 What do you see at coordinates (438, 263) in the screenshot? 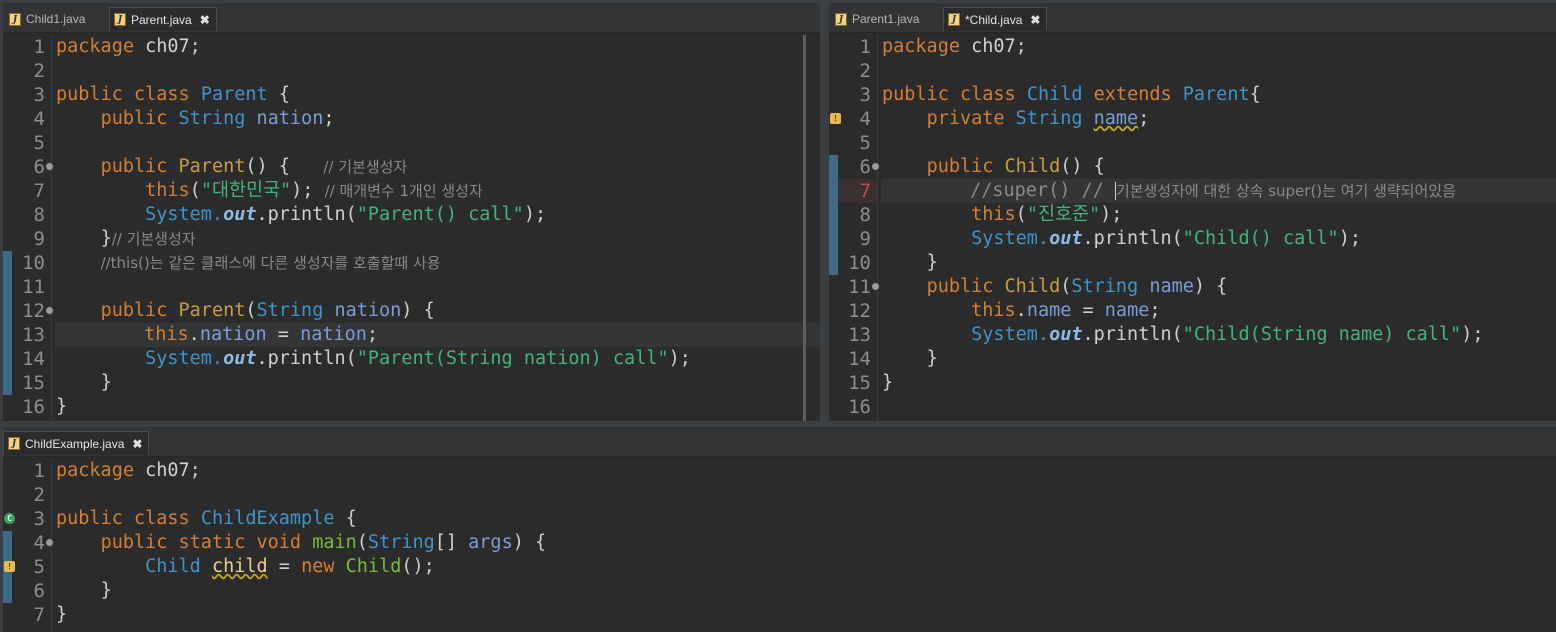
I see `code-line: //this()는 같은 클래스에 다른 생성자를 호출할때 사용` at bounding box center [438, 263].